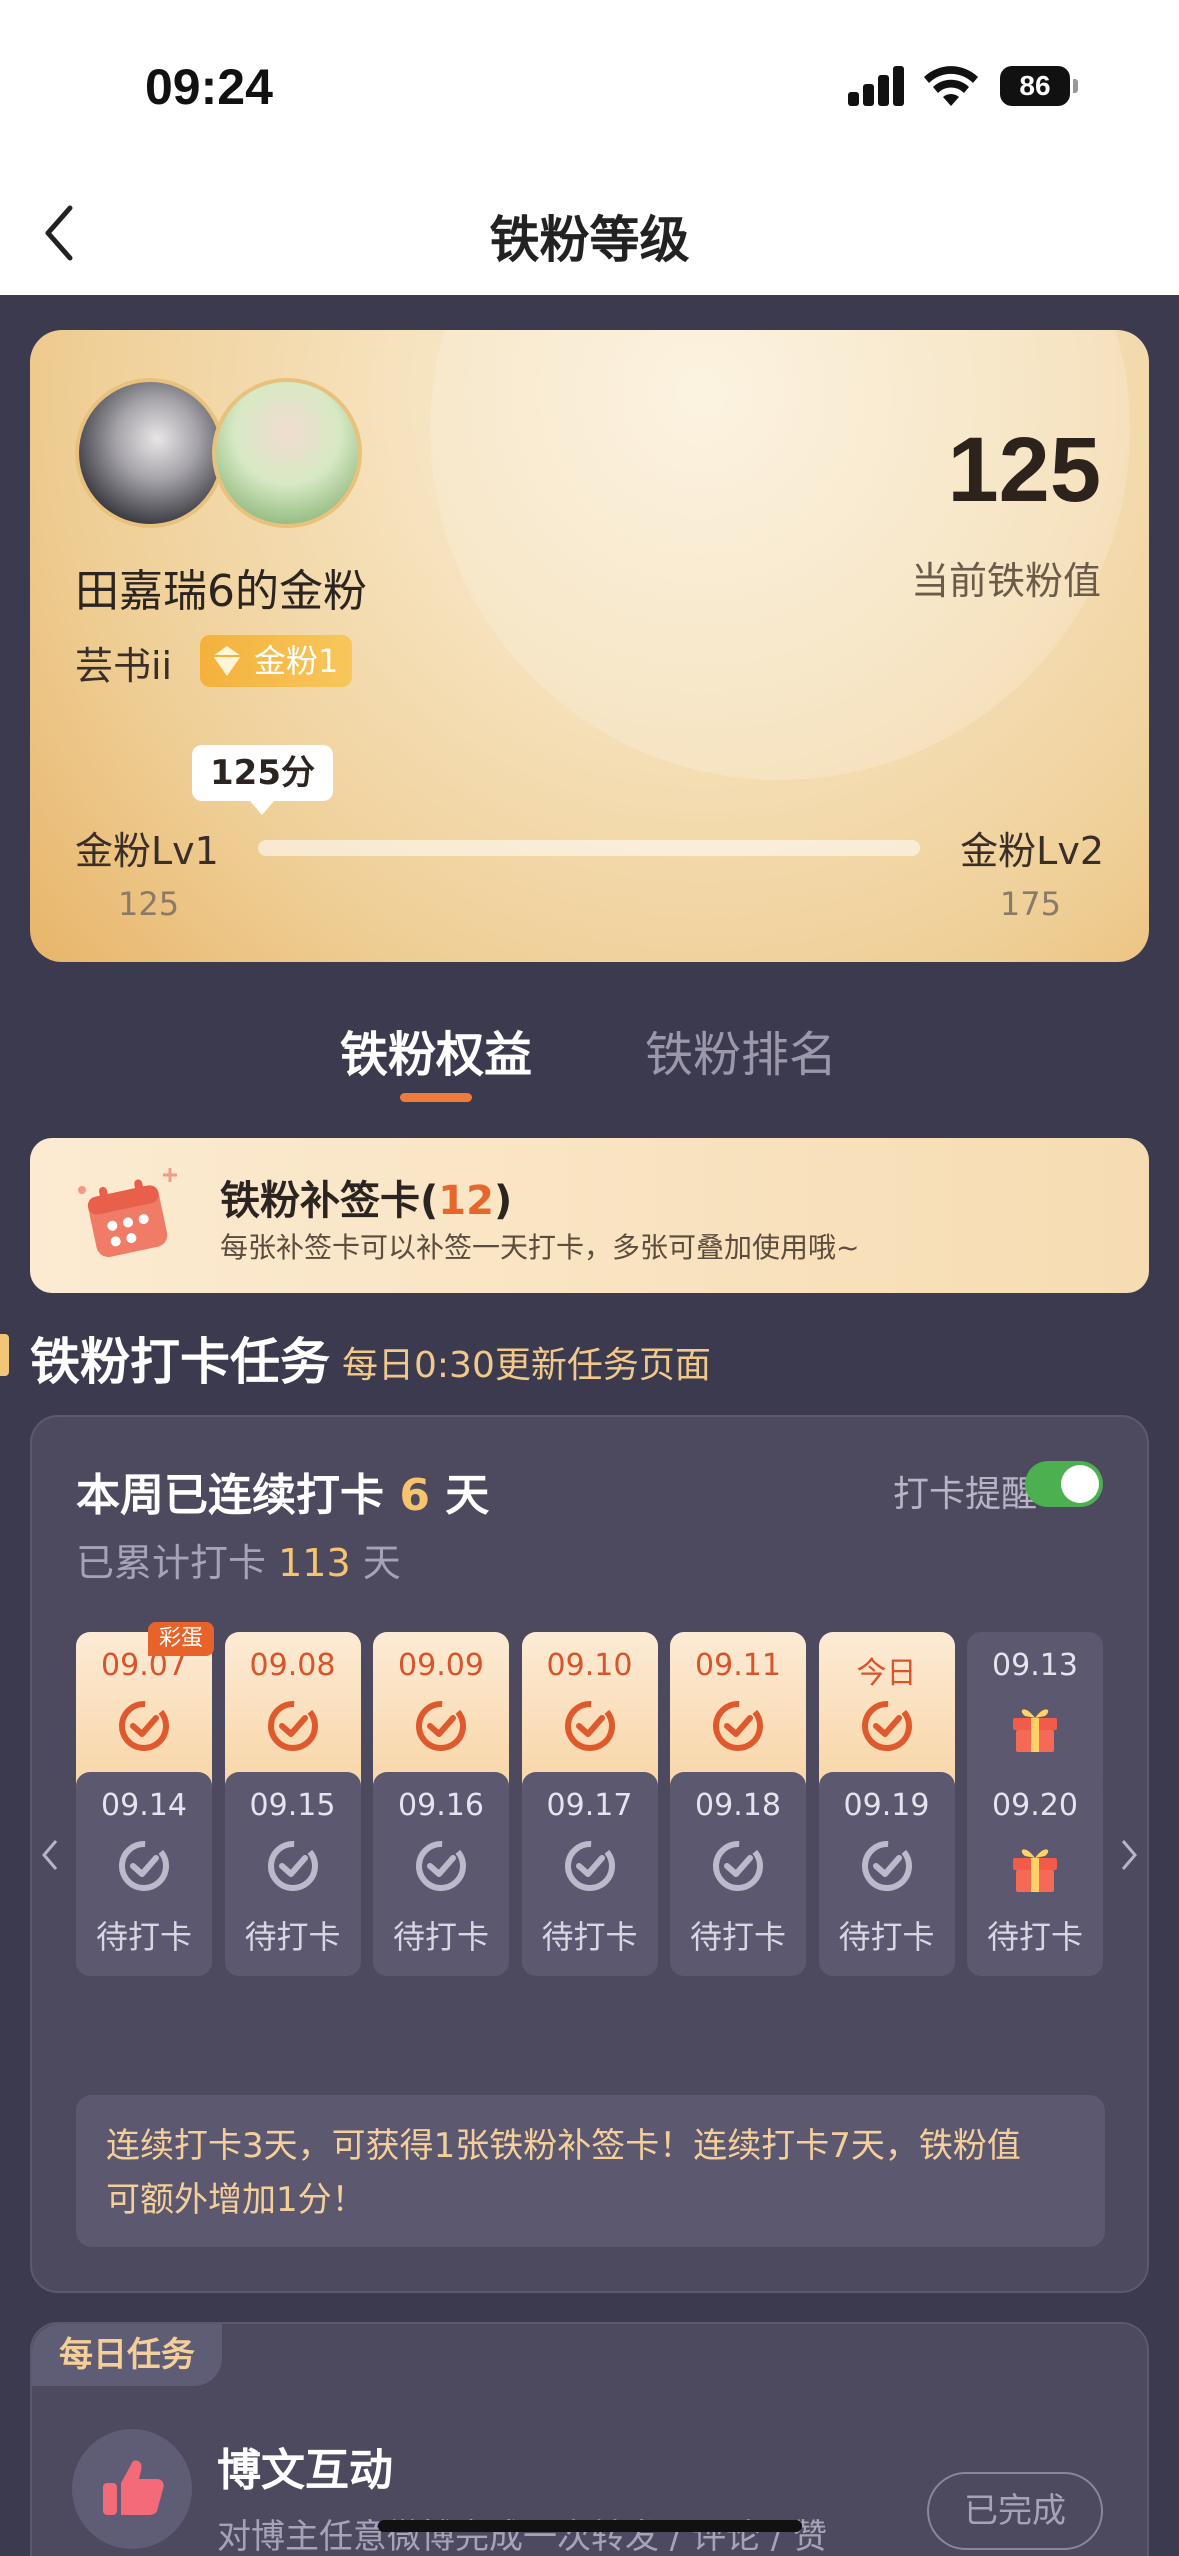  Describe the element at coordinates (436, 1050) in the screenshot. I see `tab-fan-benefits: 铁粉权益` at that location.